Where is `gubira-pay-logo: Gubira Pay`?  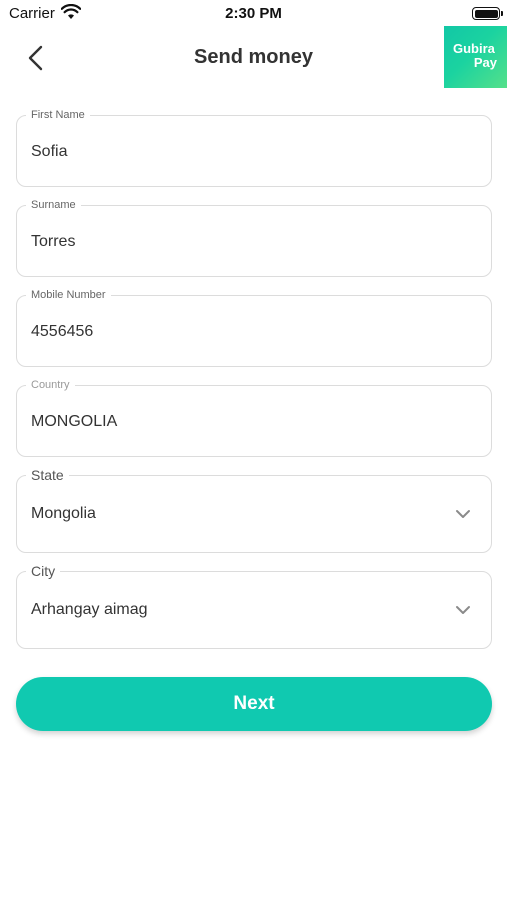 gubira-pay-logo: Gubira Pay is located at coordinates (475, 57).